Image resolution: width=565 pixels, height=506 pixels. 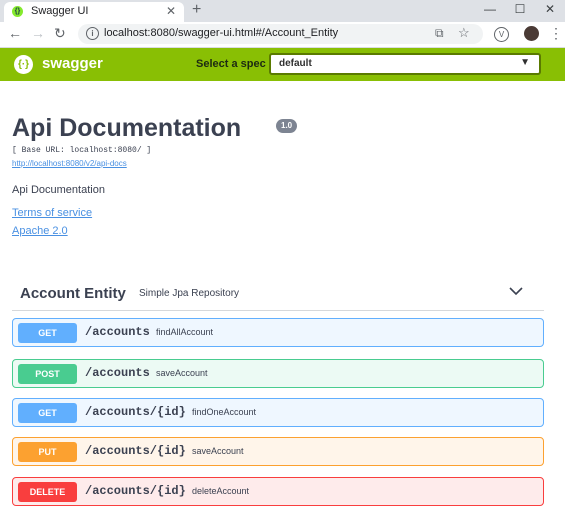 What do you see at coordinates (282, 11) in the screenshot?
I see `tab-strip: {} Swagger UI ✕ + — ☐ ✕` at bounding box center [282, 11].